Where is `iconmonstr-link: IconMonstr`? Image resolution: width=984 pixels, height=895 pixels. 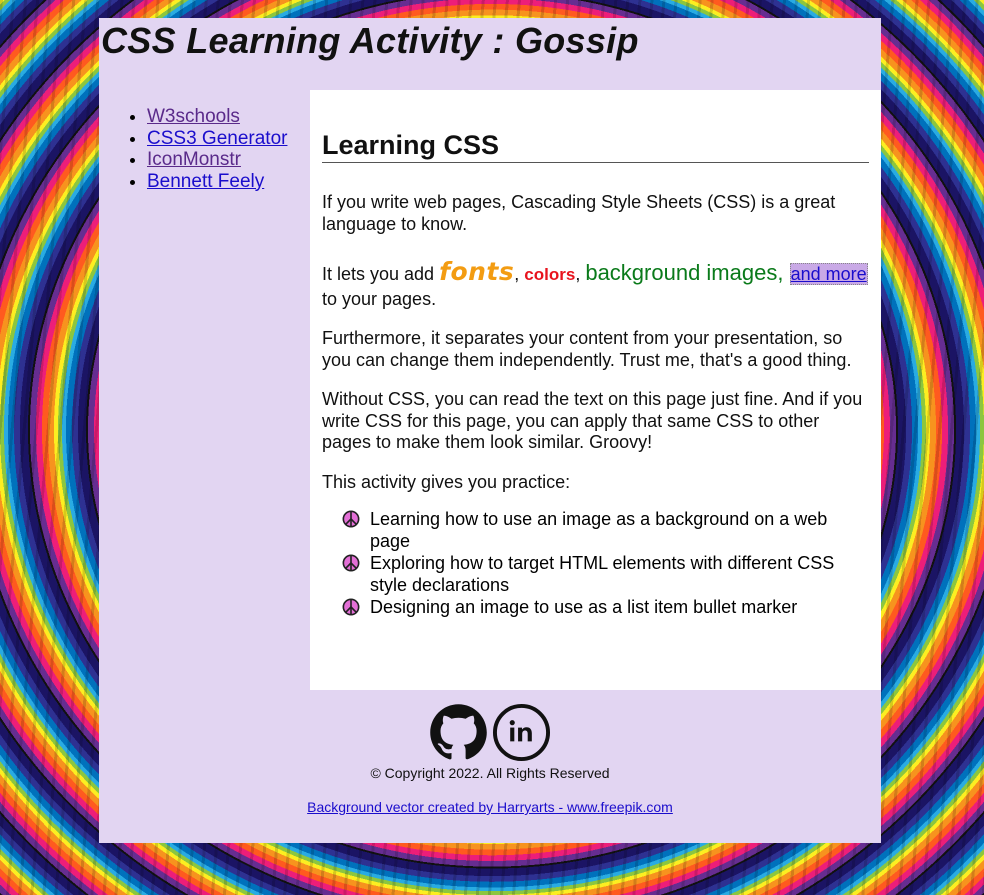 iconmonstr-link: IconMonstr is located at coordinates (194, 159).